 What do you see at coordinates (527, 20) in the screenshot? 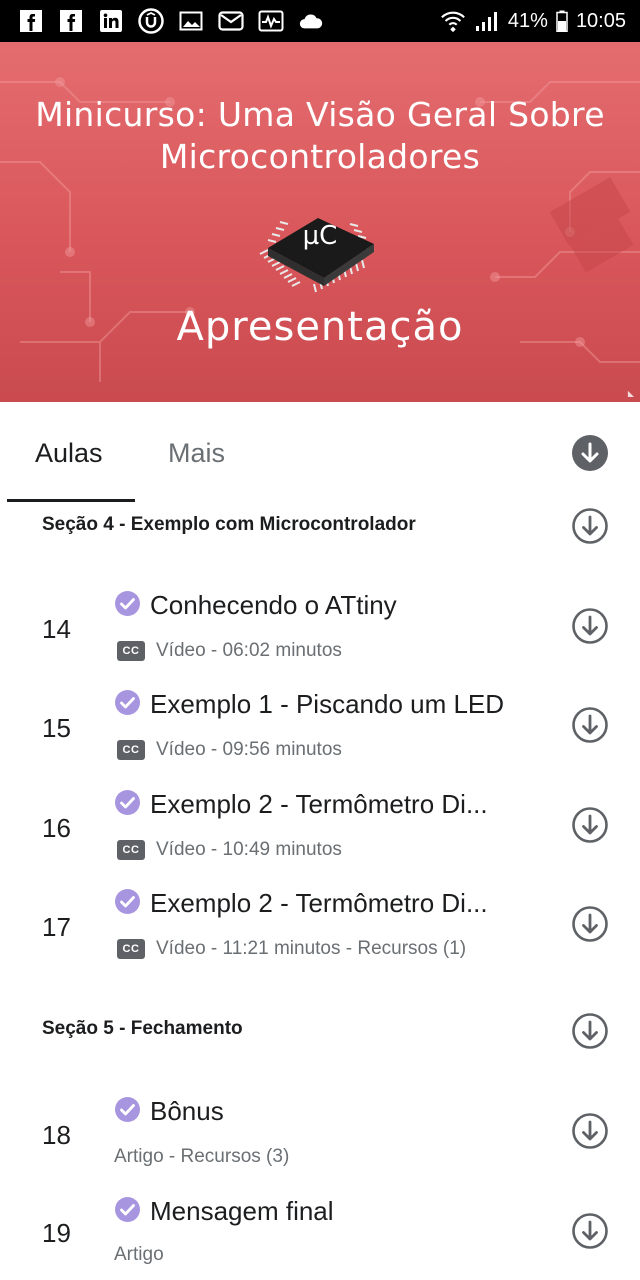
I see `battery-percent: 41%` at bounding box center [527, 20].